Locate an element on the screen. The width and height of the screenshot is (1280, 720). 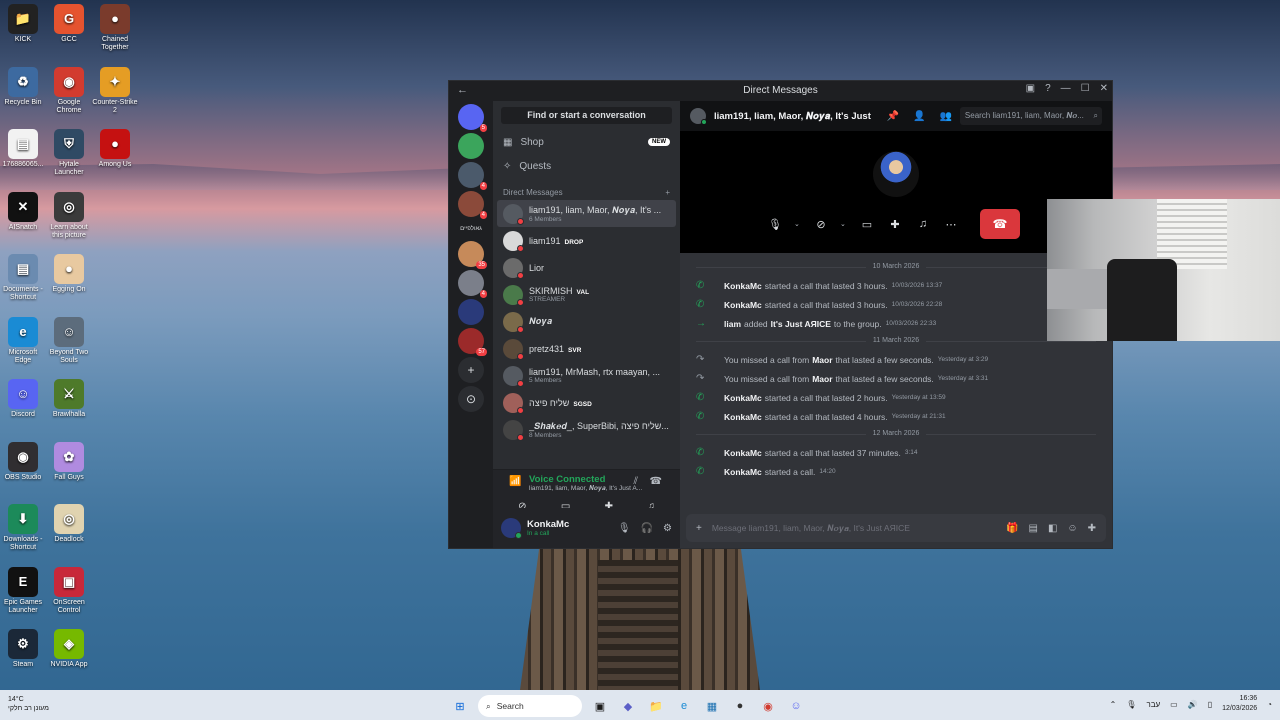
apps-icon: ✚ is located at coordinates (1092, 528).